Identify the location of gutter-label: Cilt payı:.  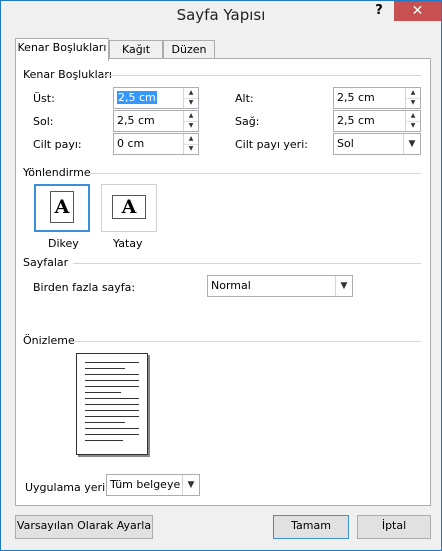
(57, 144).